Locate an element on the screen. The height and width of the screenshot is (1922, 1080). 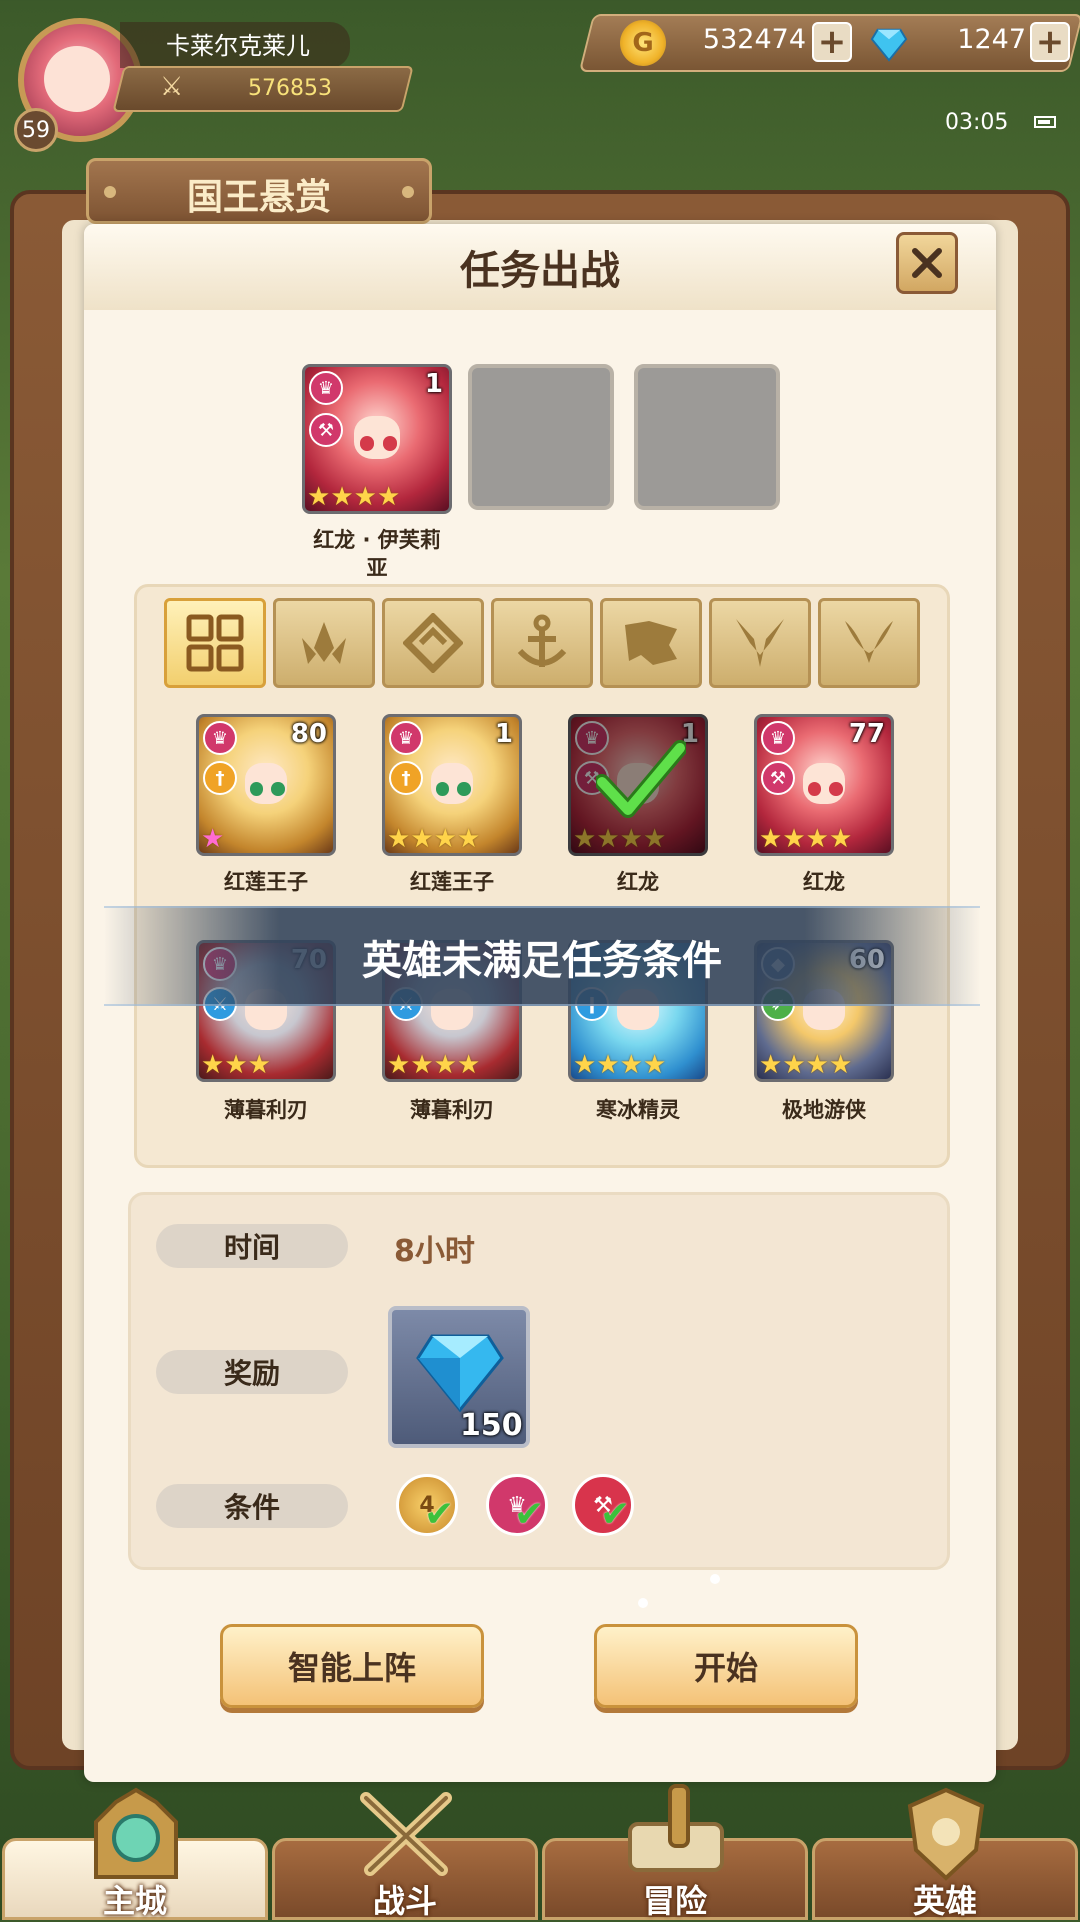
gem-amount: 1247 is located at coordinates (991, 39).